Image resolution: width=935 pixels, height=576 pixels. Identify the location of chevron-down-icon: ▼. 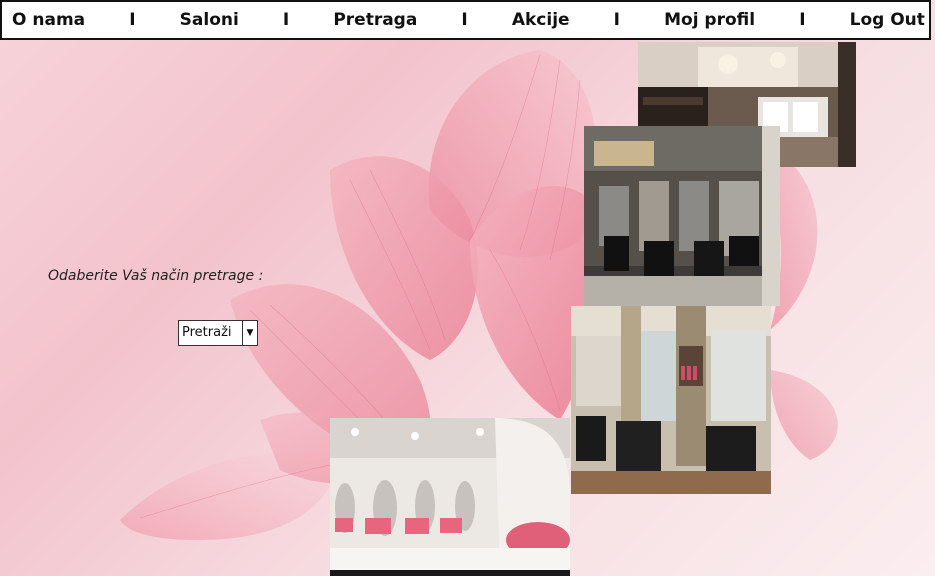
(249, 333).